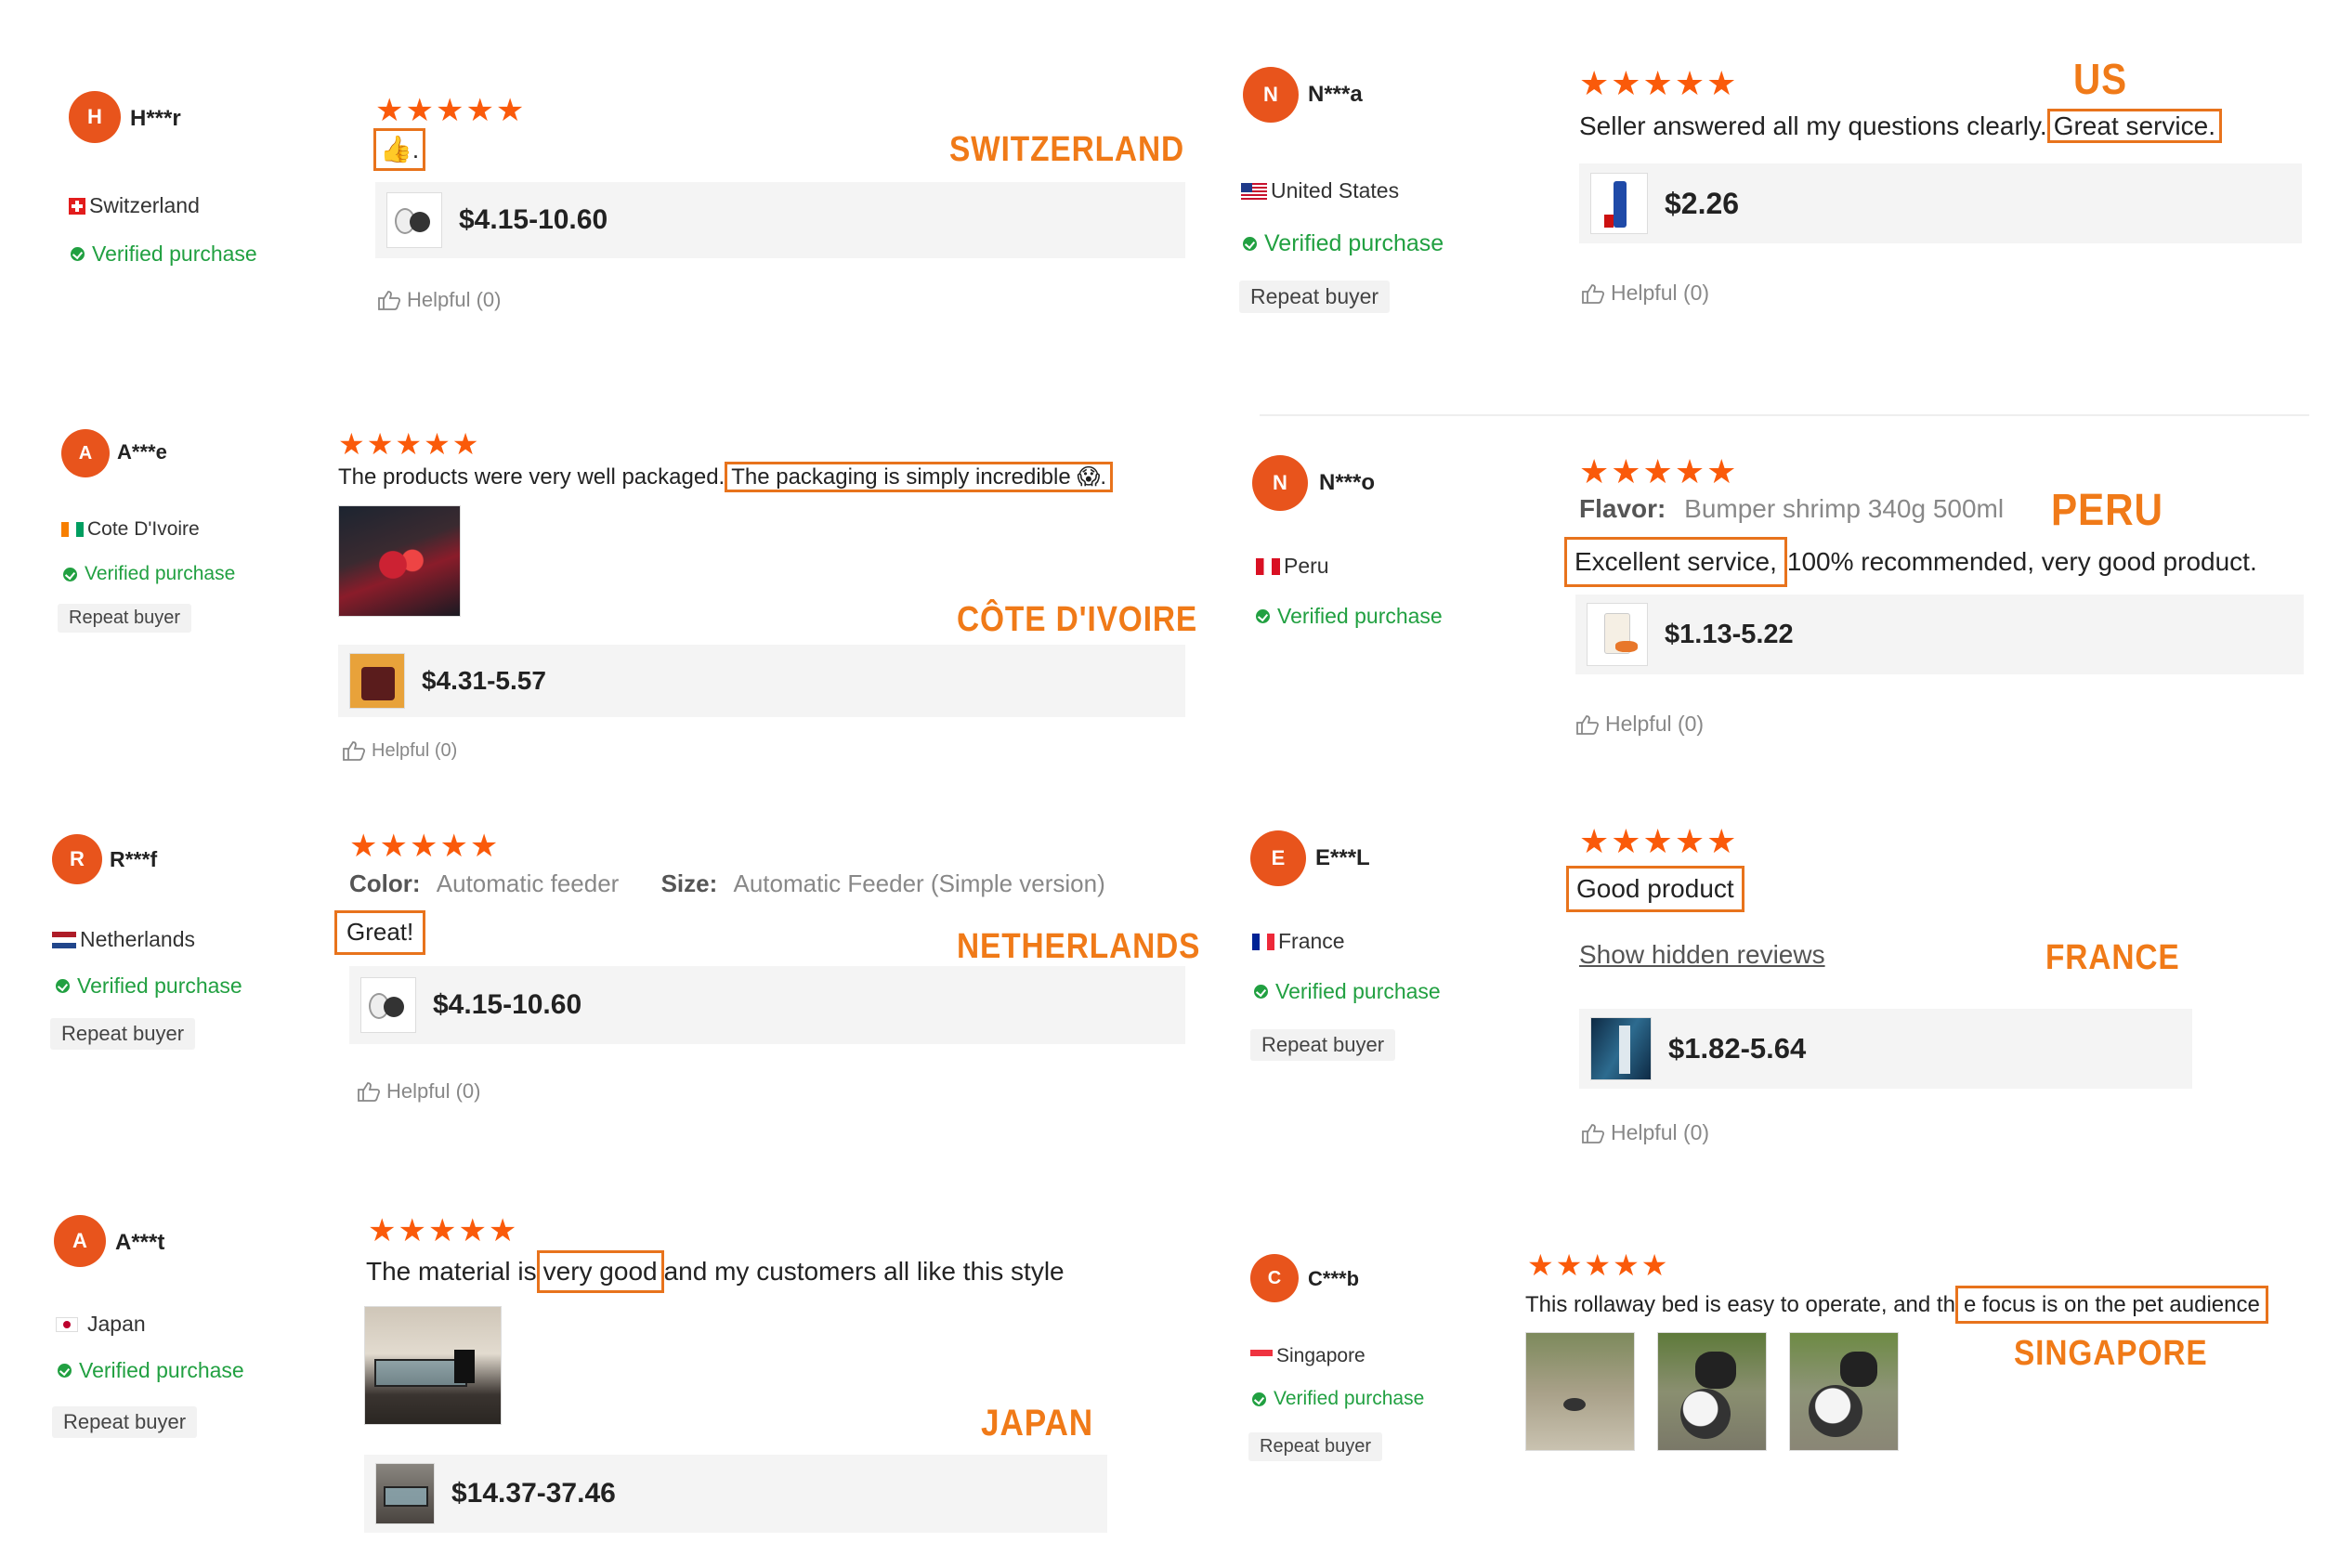 This screenshot has height=1568, width=2352. I want to click on product-price: $1.13-5.22, so click(1729, 634).